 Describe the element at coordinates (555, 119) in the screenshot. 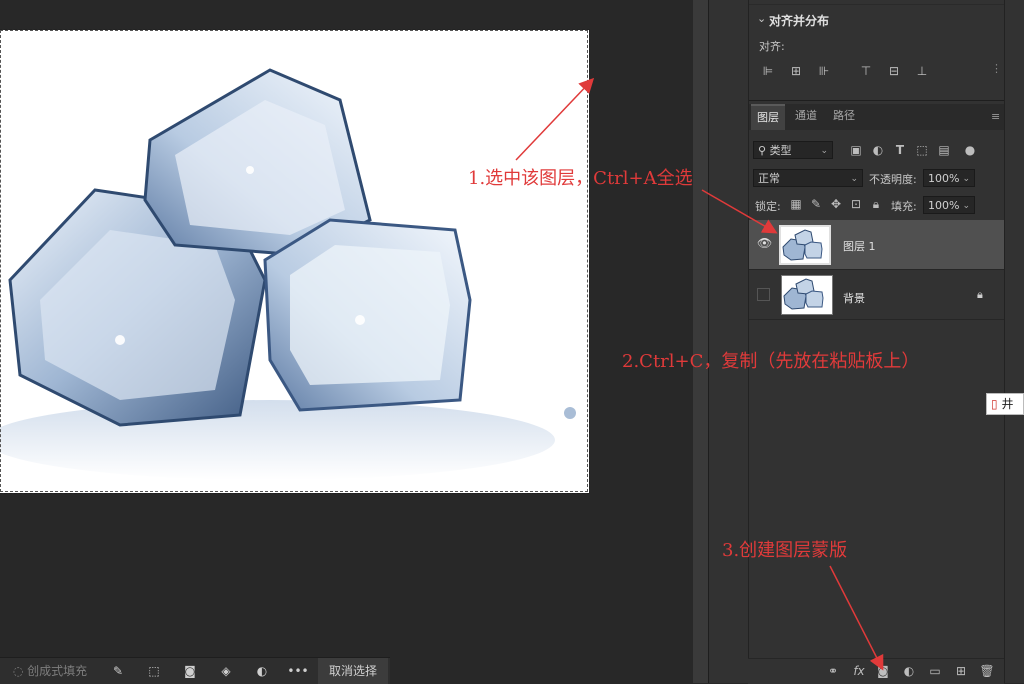

I see `arrow-to-canvas` at that location.